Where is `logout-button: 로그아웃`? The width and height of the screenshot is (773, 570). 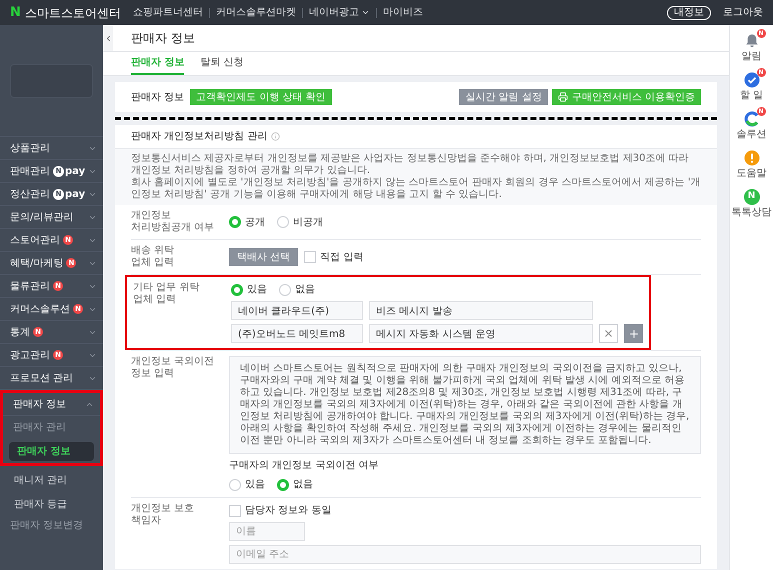
logout-button: 로그아웃 is located at coordinates (743, 12).